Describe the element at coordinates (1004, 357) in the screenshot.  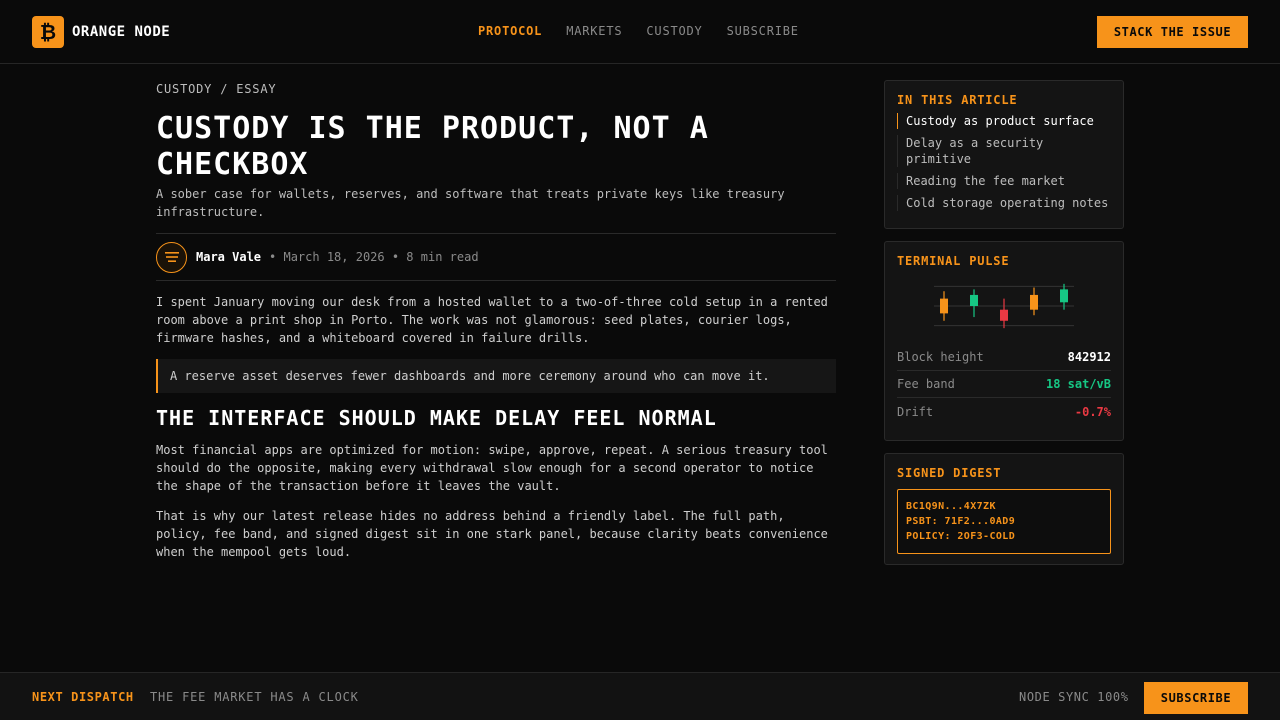
I see `stat-block-height: Block height 842912` at that location.